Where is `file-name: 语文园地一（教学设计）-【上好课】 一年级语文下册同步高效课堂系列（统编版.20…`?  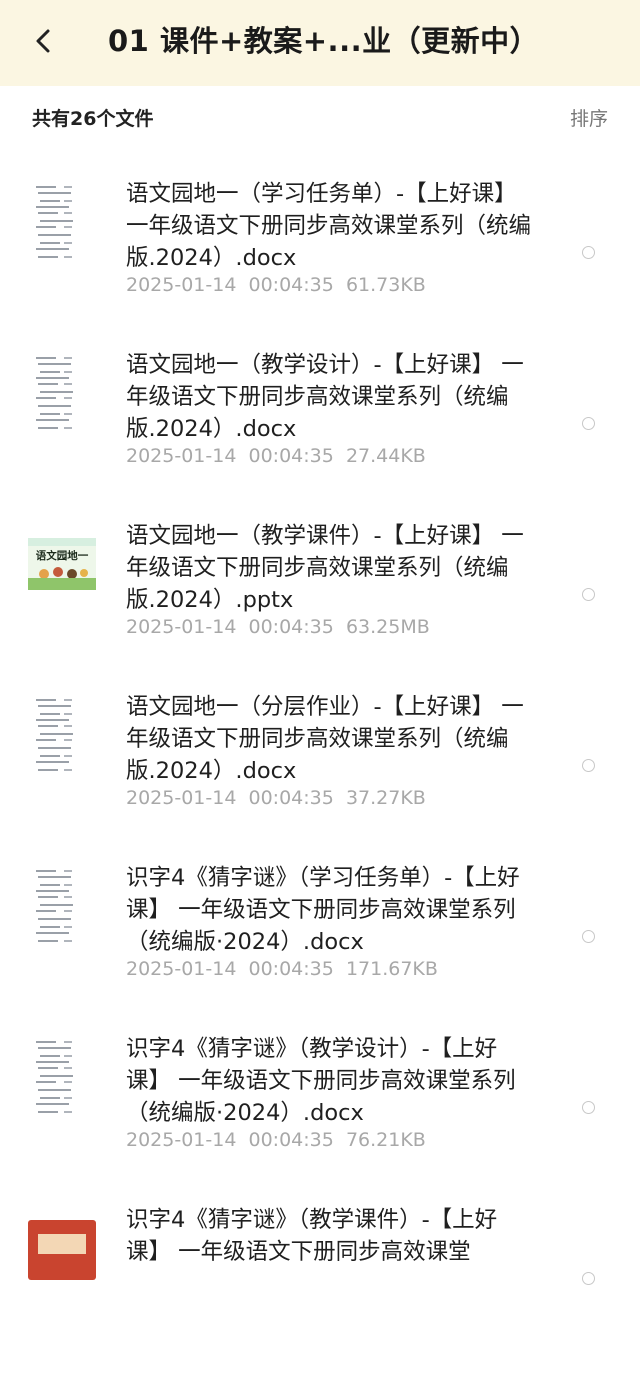
file-name: 语文园地一（教学设计）-【上好课】 一年级语文下册同步高效课堂系列（统编版.20… is located at coordinates (325, 397).